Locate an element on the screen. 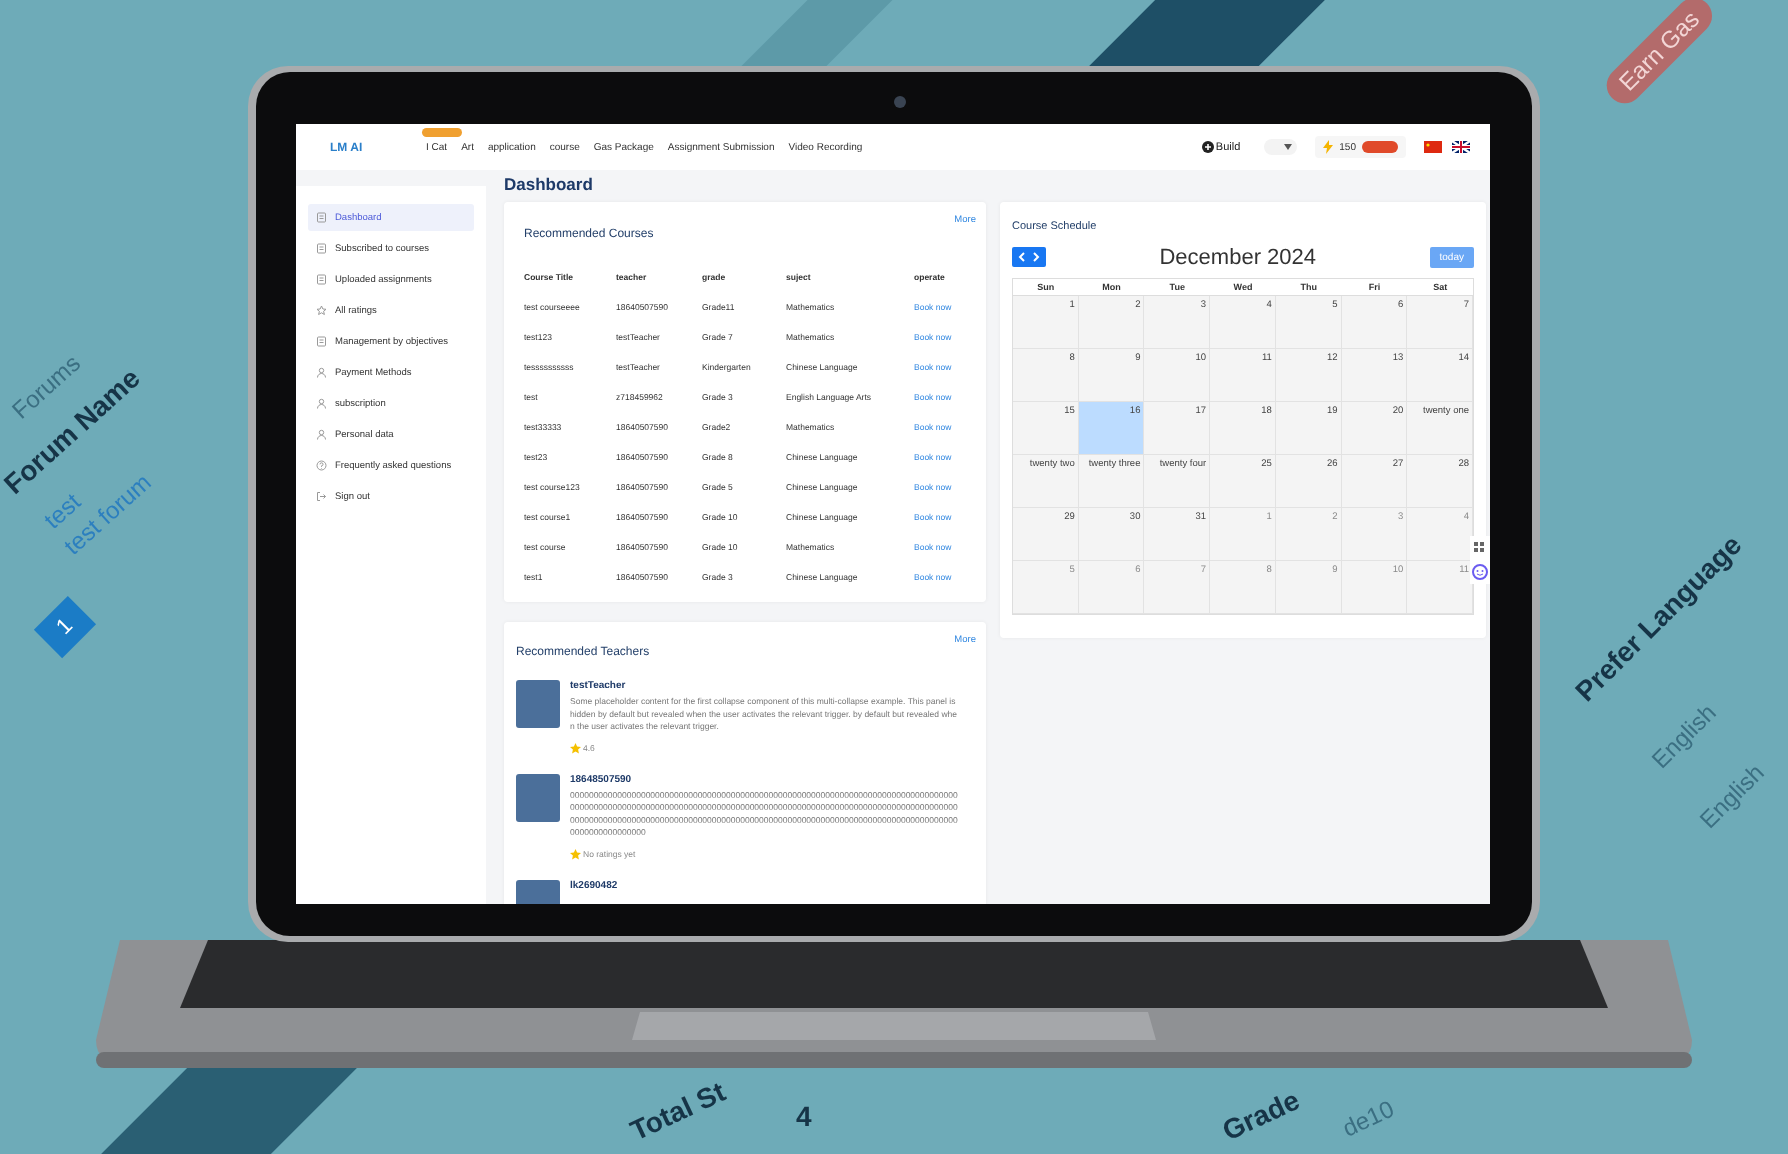 The width and height of the screenshot is (1788, 1154). grid-icon is located at coordinates (1479, 547).